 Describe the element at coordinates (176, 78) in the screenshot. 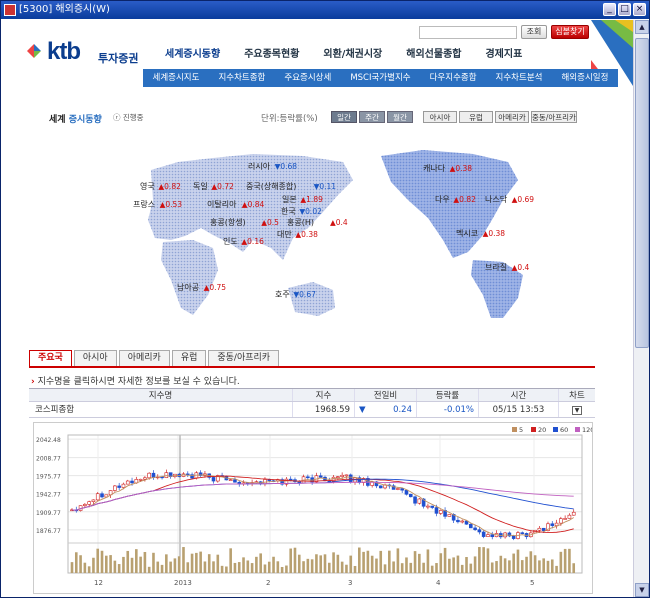

I see `subnav-world-map: 세계증시지도` at that location.